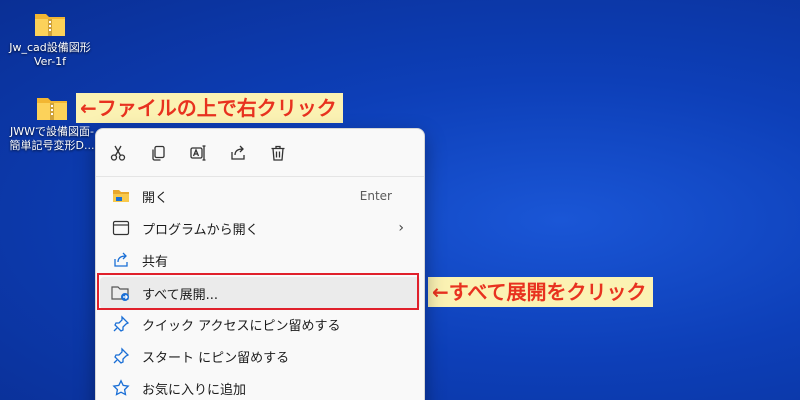  Describe the element at coordinates (121, 388) in the screenshot. I see `star-icon` at that location.